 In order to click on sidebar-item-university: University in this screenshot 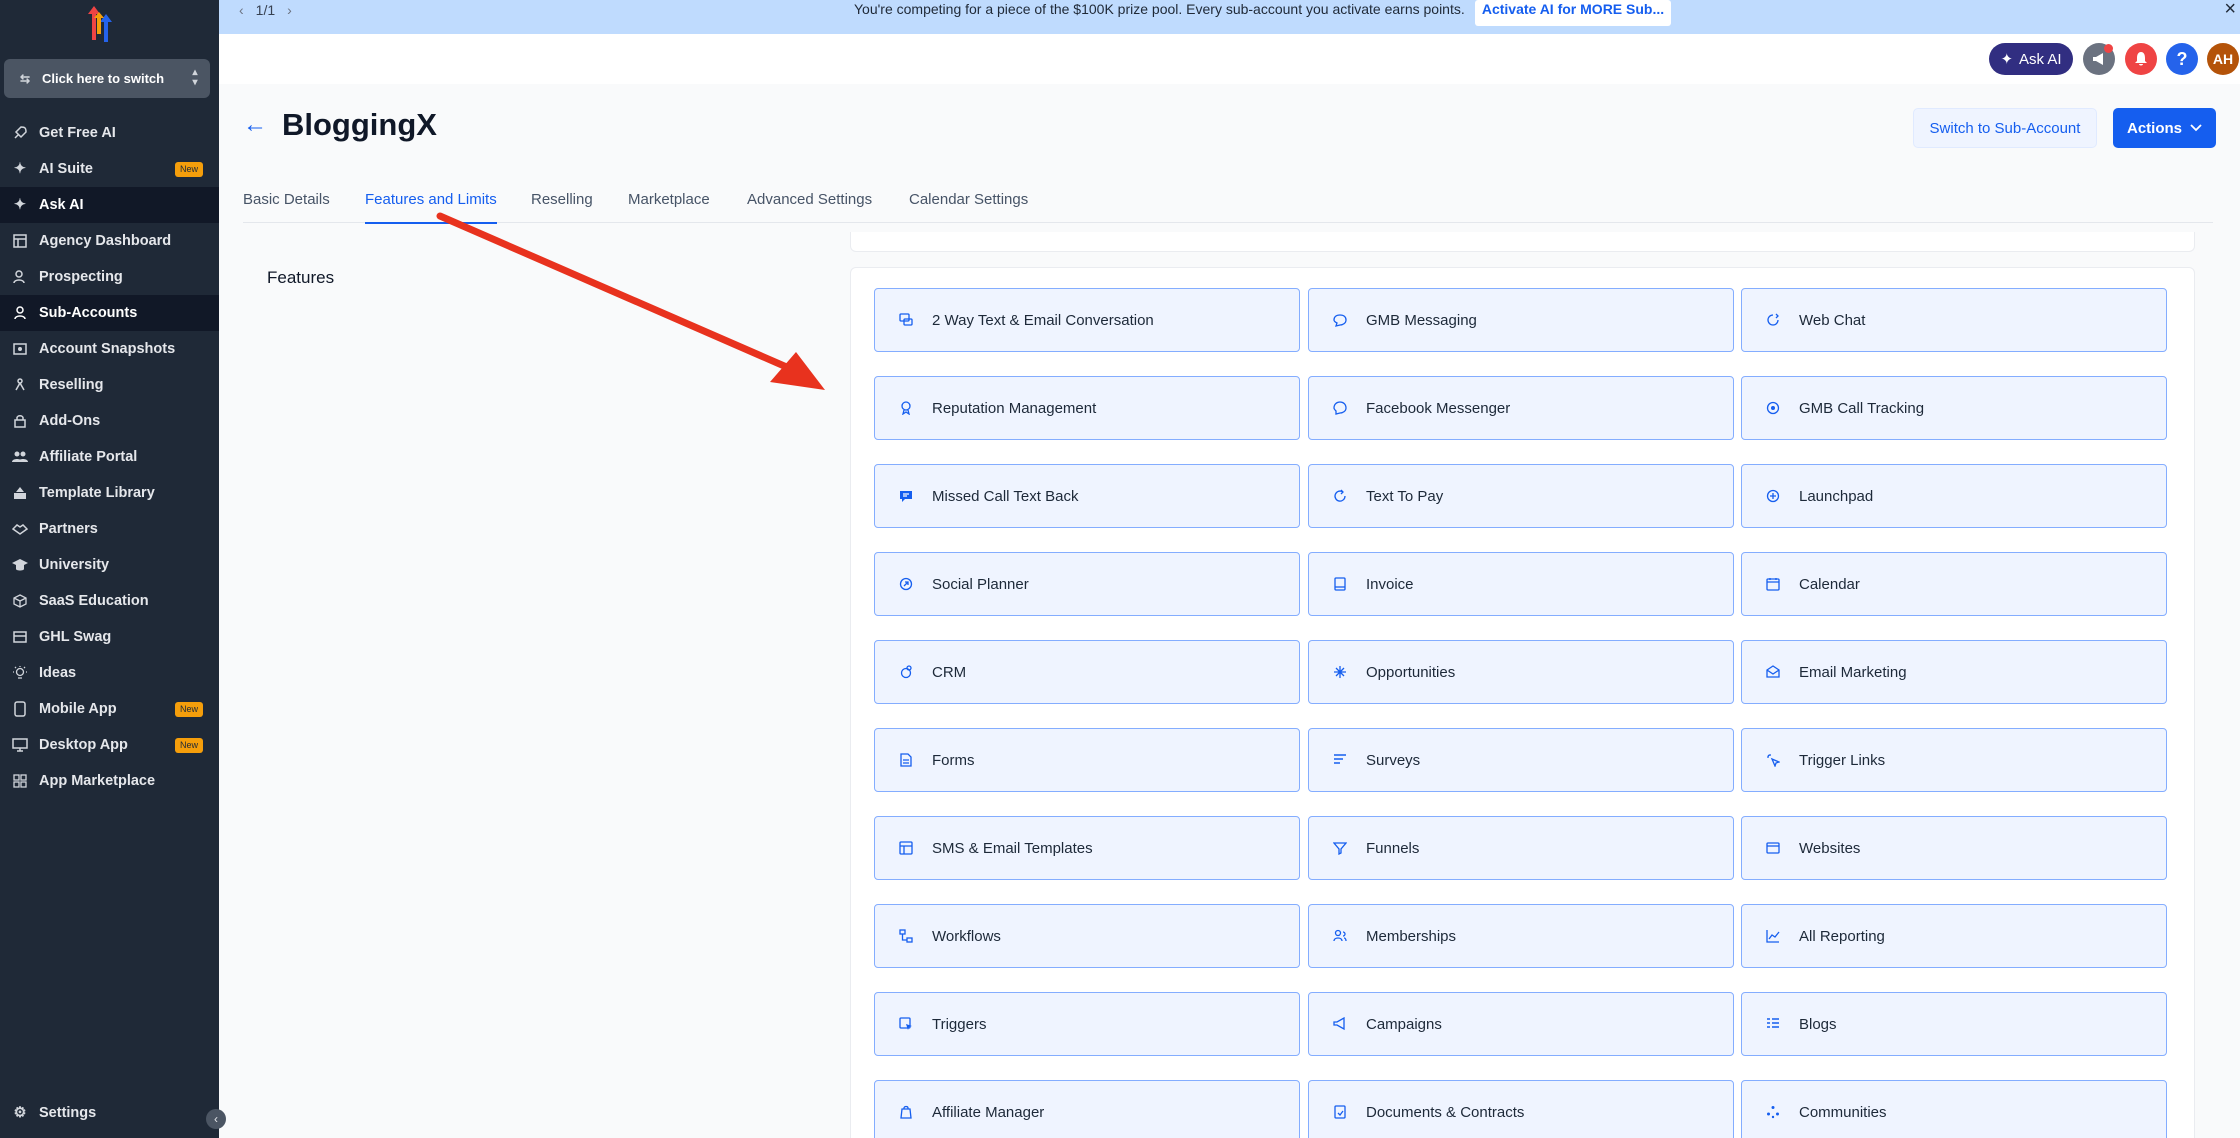, I will do `click(109, 565)`.